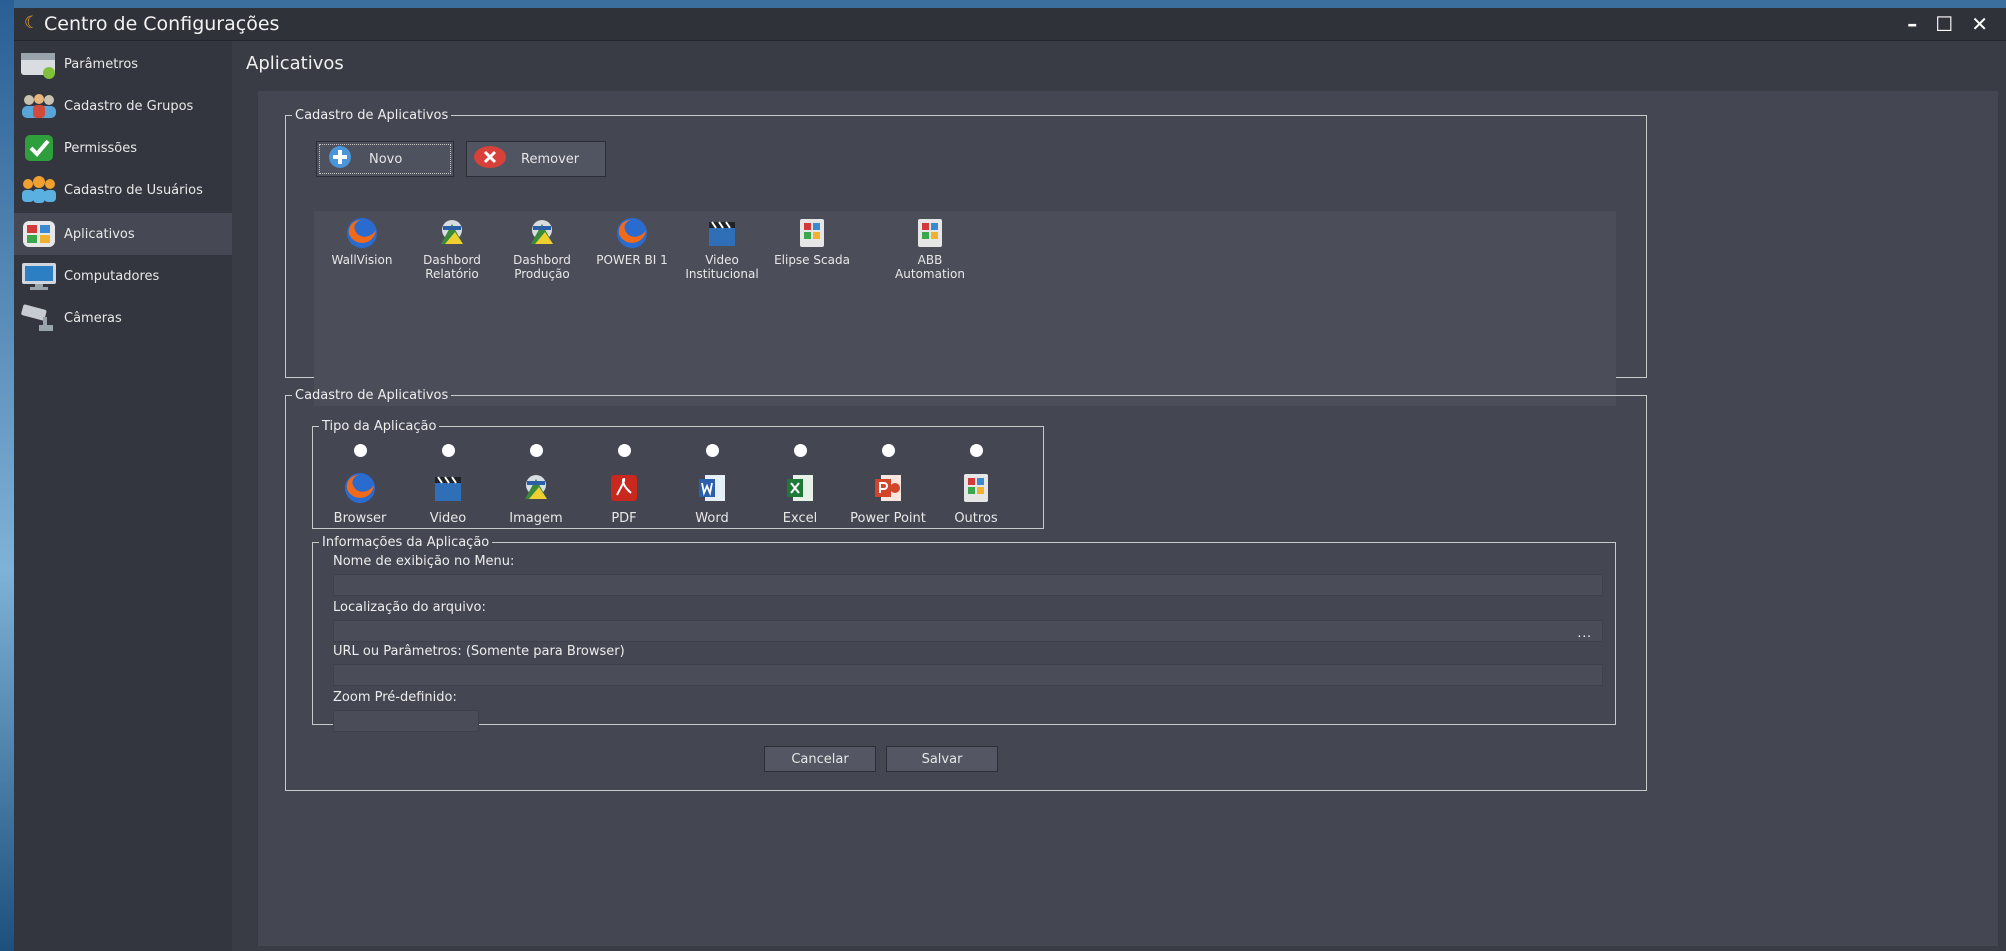  What do you see at coordinates (536, 450) in the screenshot?
I see `type-radio-imagem` at bounding box center [536, 450].